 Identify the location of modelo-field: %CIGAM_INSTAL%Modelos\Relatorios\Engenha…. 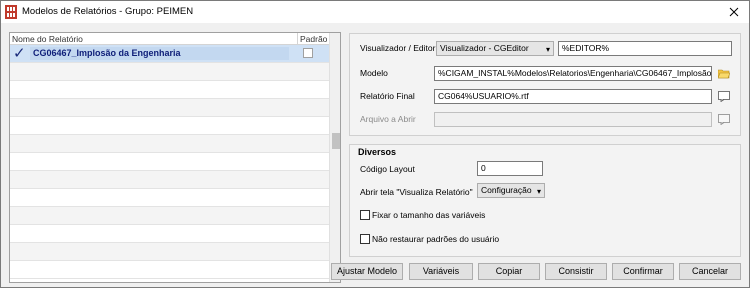
(573, 73).